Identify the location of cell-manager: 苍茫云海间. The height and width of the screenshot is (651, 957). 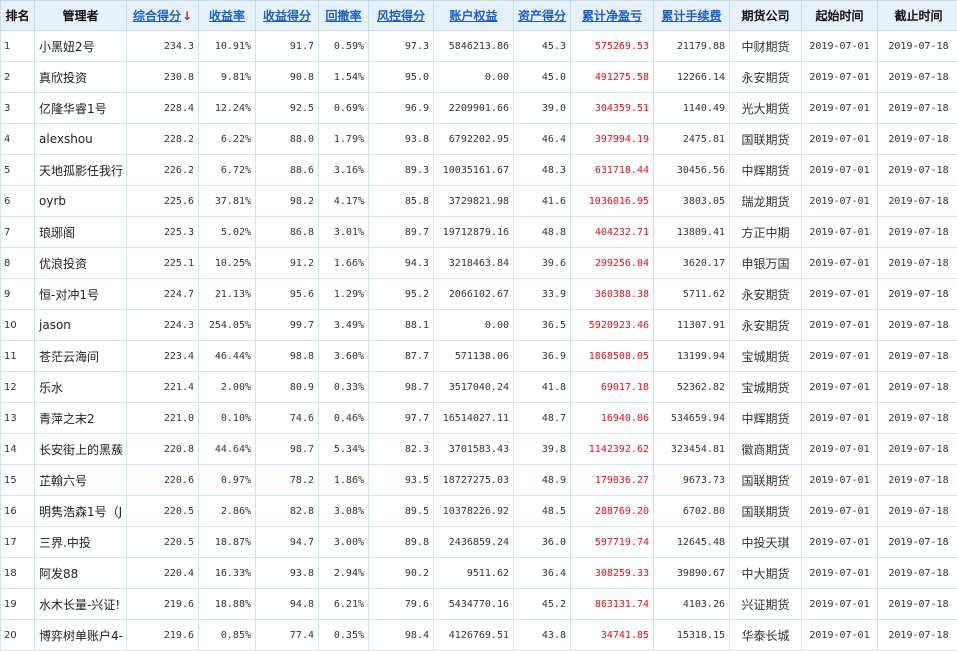
(81, 356).